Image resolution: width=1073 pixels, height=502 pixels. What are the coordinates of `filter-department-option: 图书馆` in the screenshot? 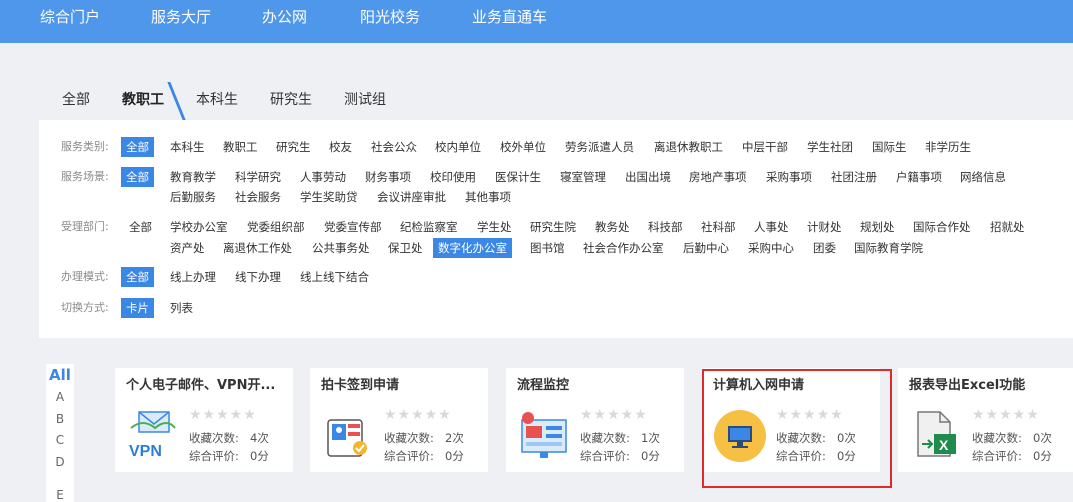 It's located at (547, 248).